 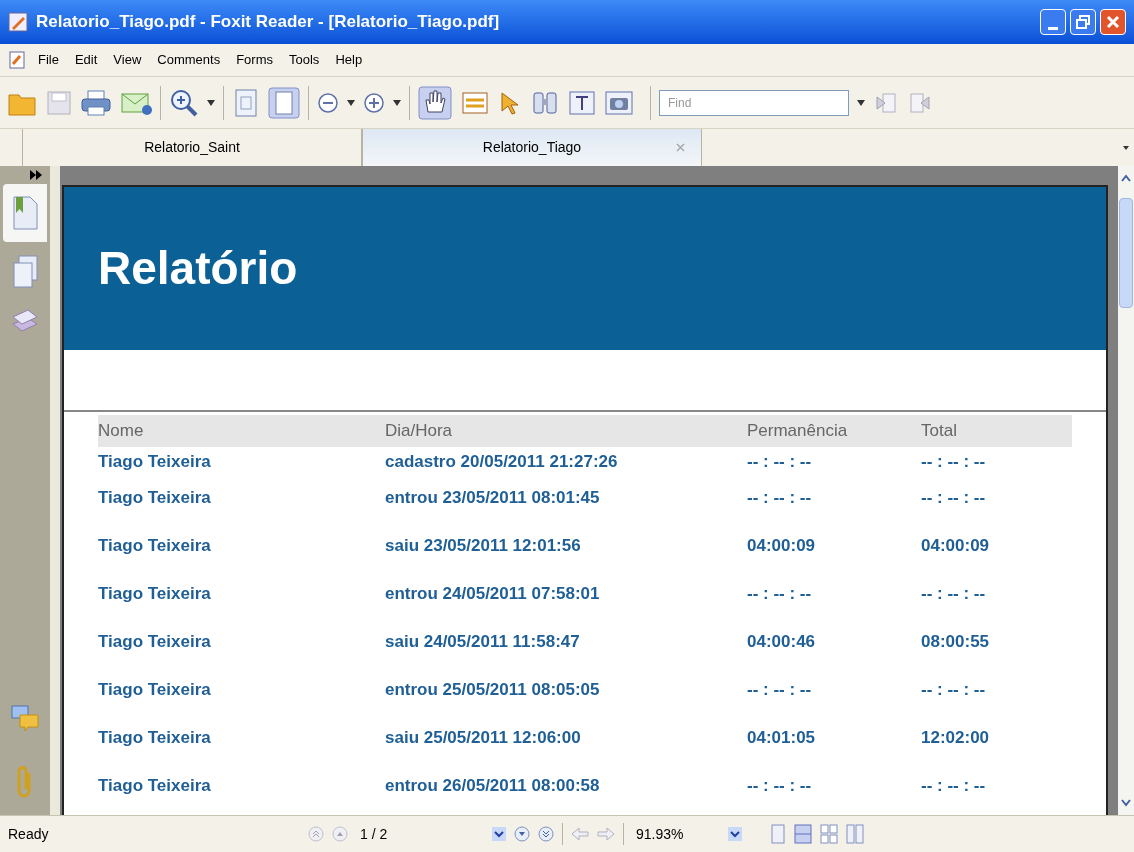 What do you see at coordinates (580, 834) in the screenshot?
I see `back-arrow-icon` at bounding box center [580, 834].